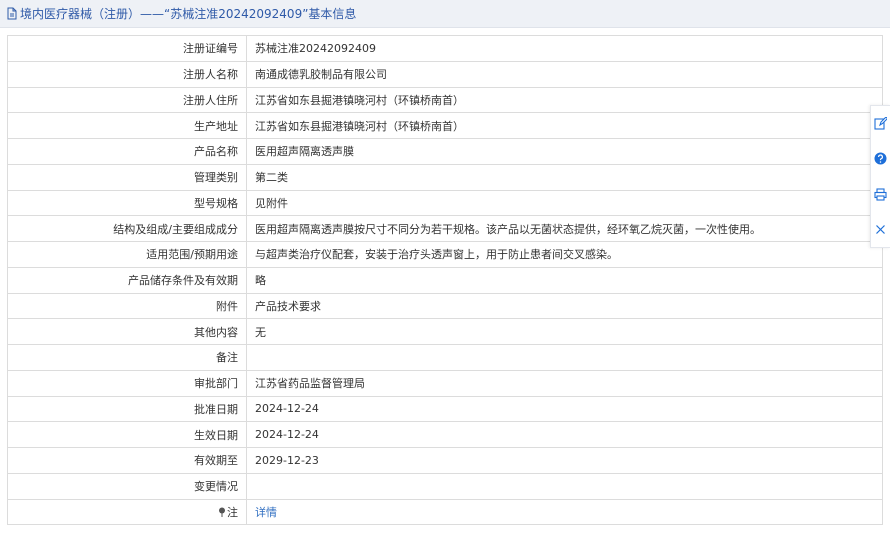  I want to click on field-label: 注册人名称, so click(127, 74).